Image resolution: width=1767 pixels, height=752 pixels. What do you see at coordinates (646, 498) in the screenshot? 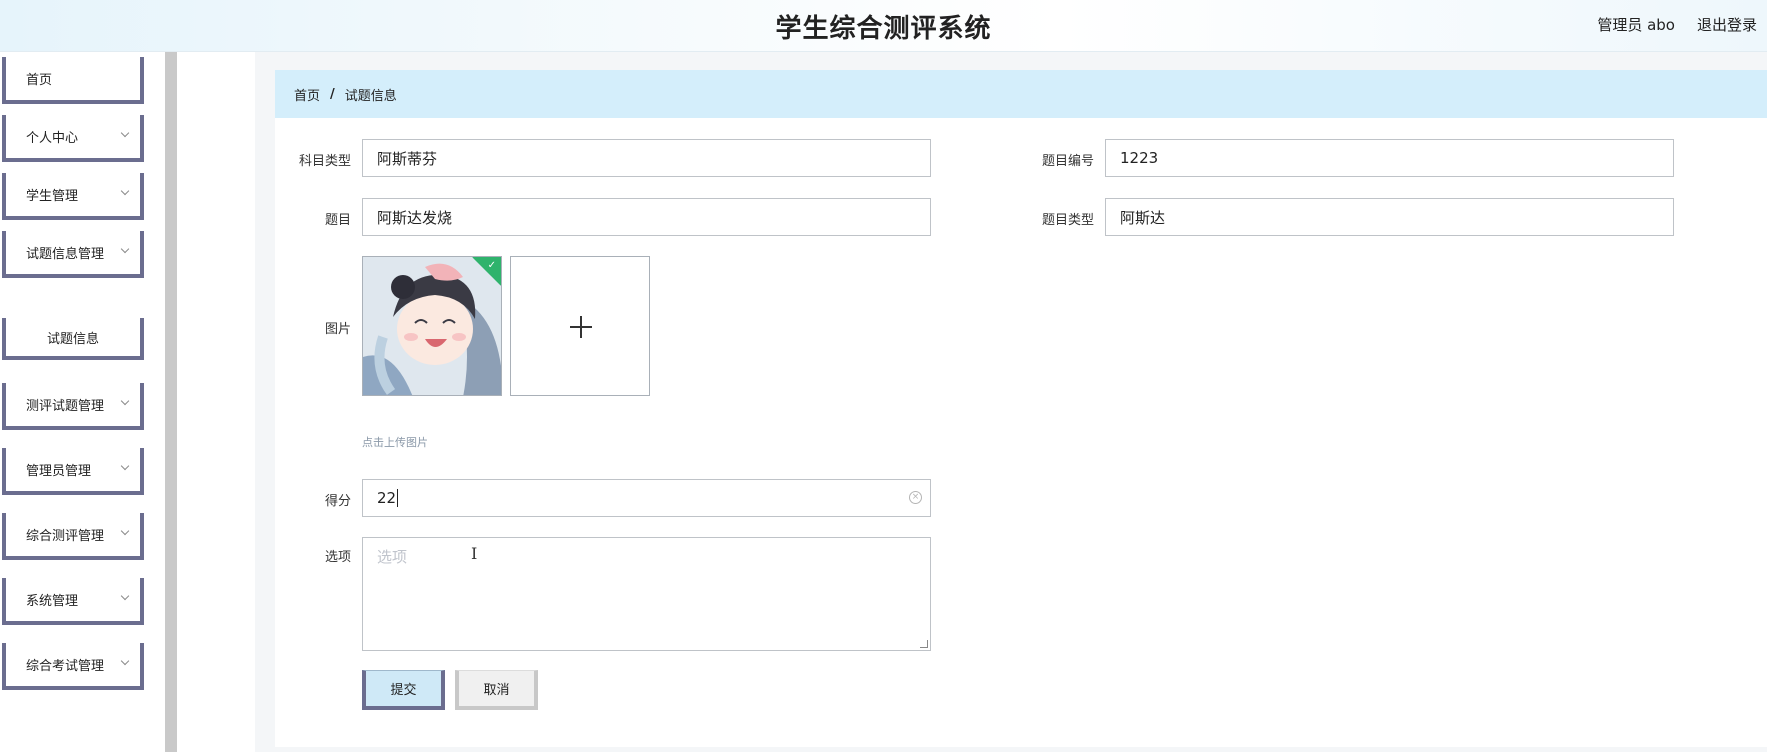
I see `score-input: 22 ×` at bounding box center [646, 498].